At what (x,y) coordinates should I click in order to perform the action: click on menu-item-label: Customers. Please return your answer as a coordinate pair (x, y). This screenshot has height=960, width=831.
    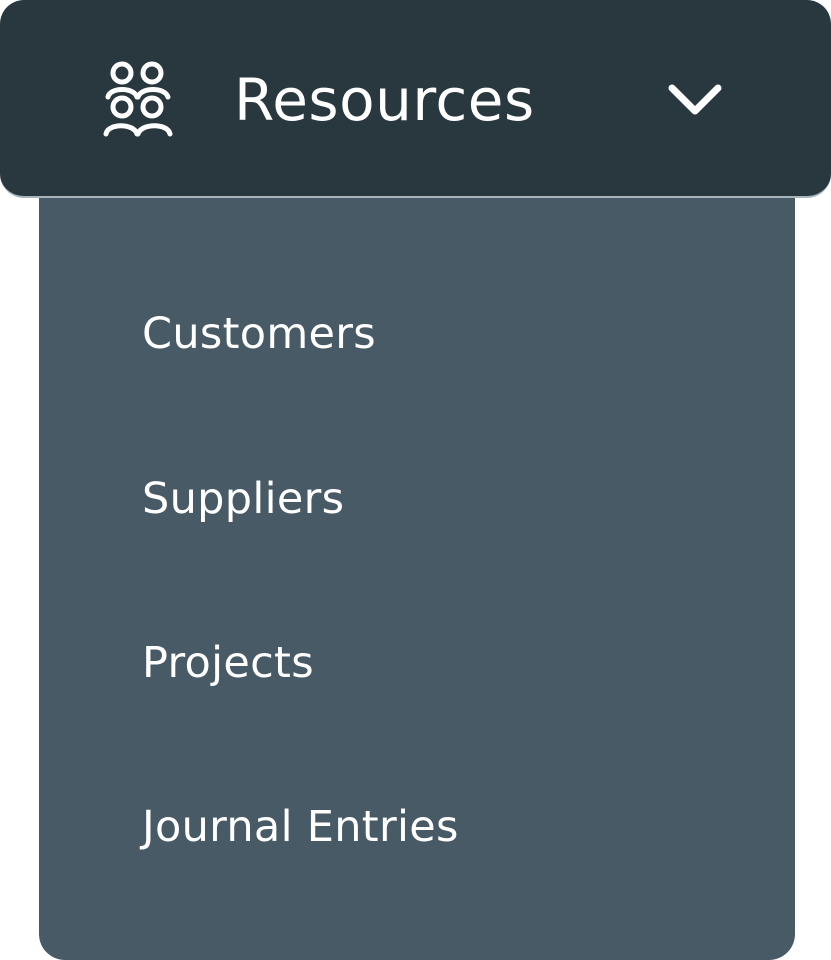
    Looking at the image, I should click on (259, 334).